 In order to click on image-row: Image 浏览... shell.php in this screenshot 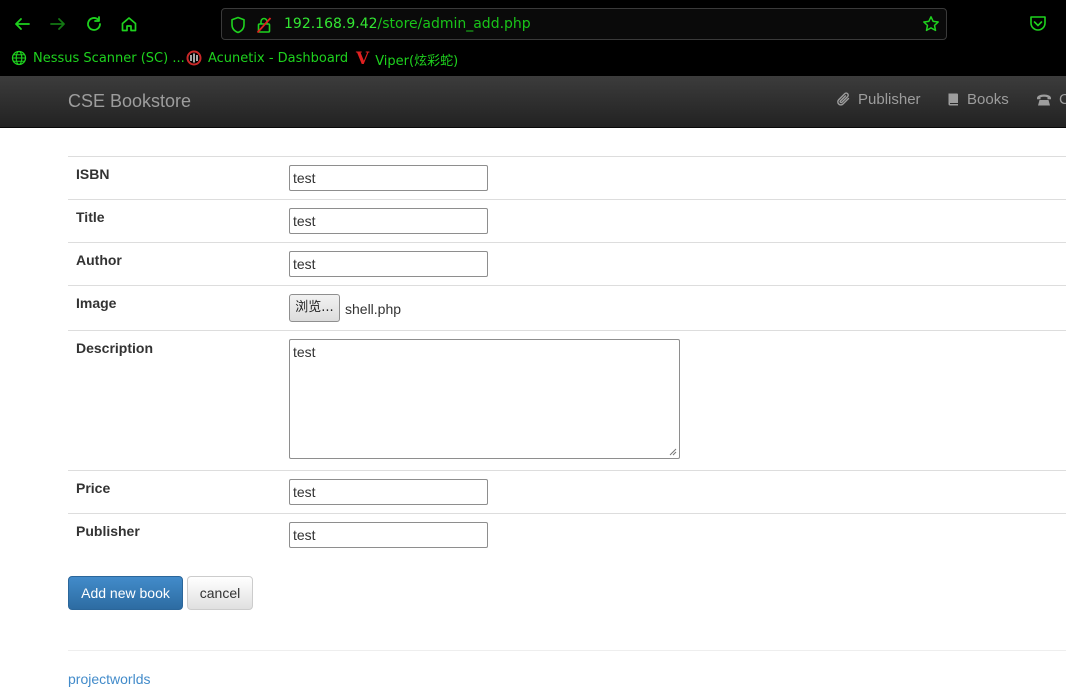, I will do `click(567, 307)`.